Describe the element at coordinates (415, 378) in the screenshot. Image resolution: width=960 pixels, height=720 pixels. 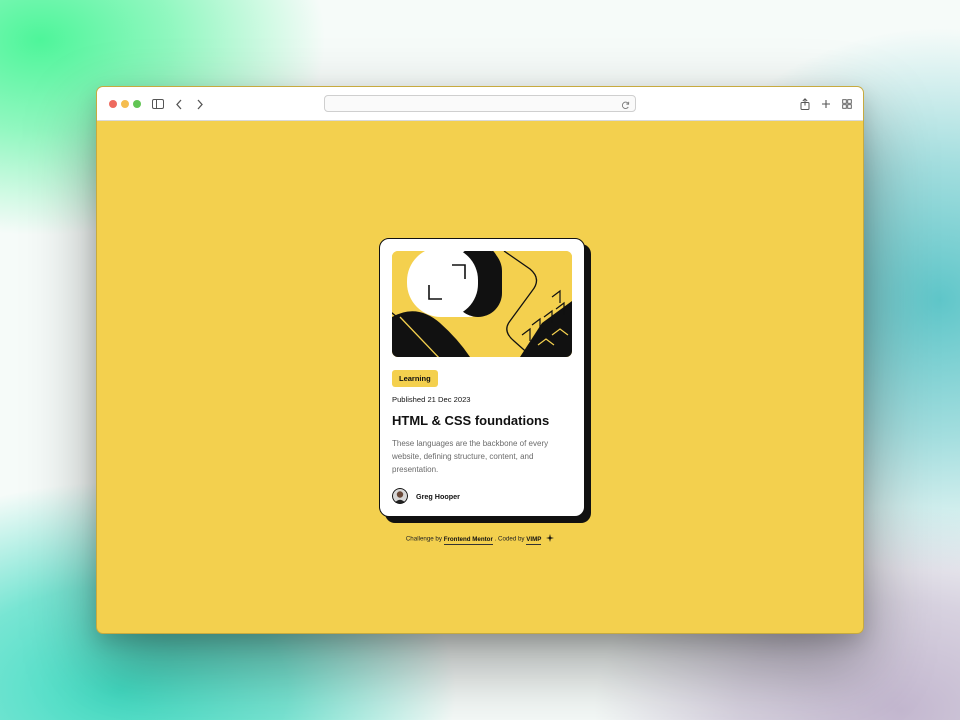
I see `category-tag: Learning` at that location.